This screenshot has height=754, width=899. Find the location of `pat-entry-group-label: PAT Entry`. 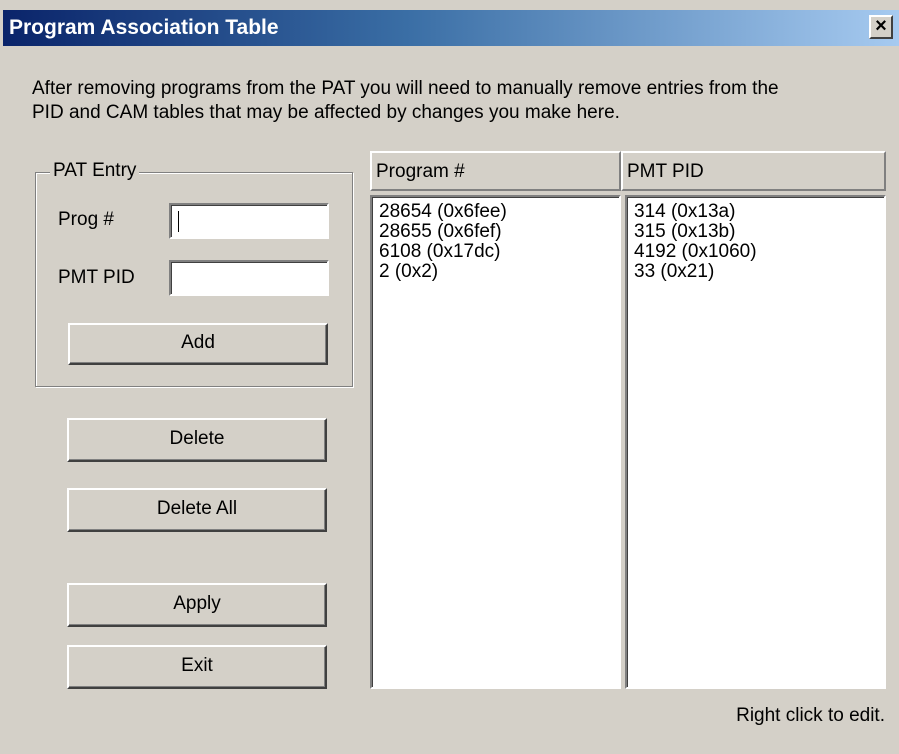

pat-entry-group-label: PAT Entry is located at coordinates (95, 171).